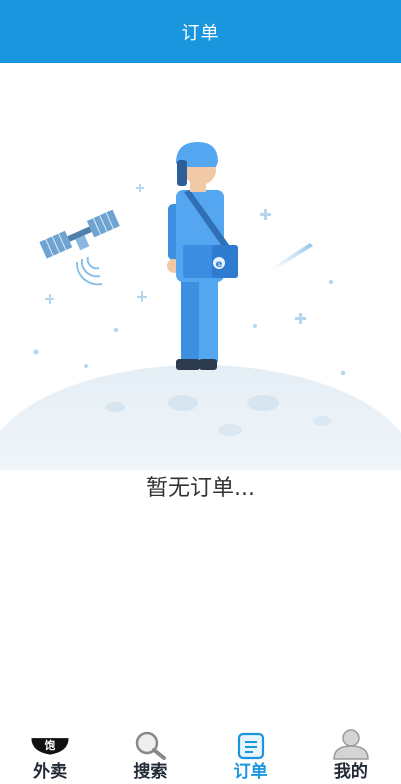  I want to click on bottom-tab-bar: 饱 外卖 搜索 订单 我的, so click(200, 754).